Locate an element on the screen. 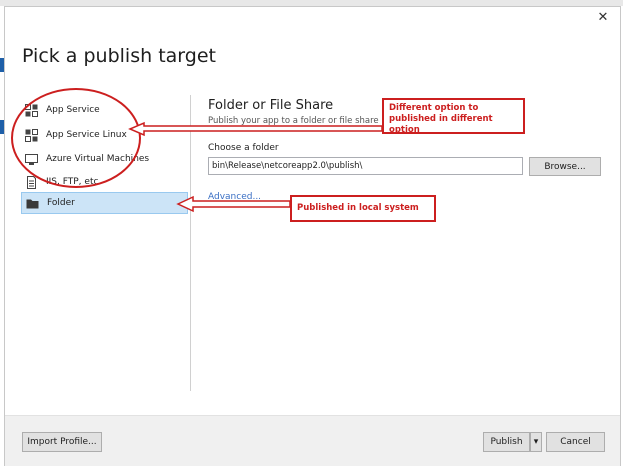  detail-title: Folder or File Share is located at coordinates (271, 105).